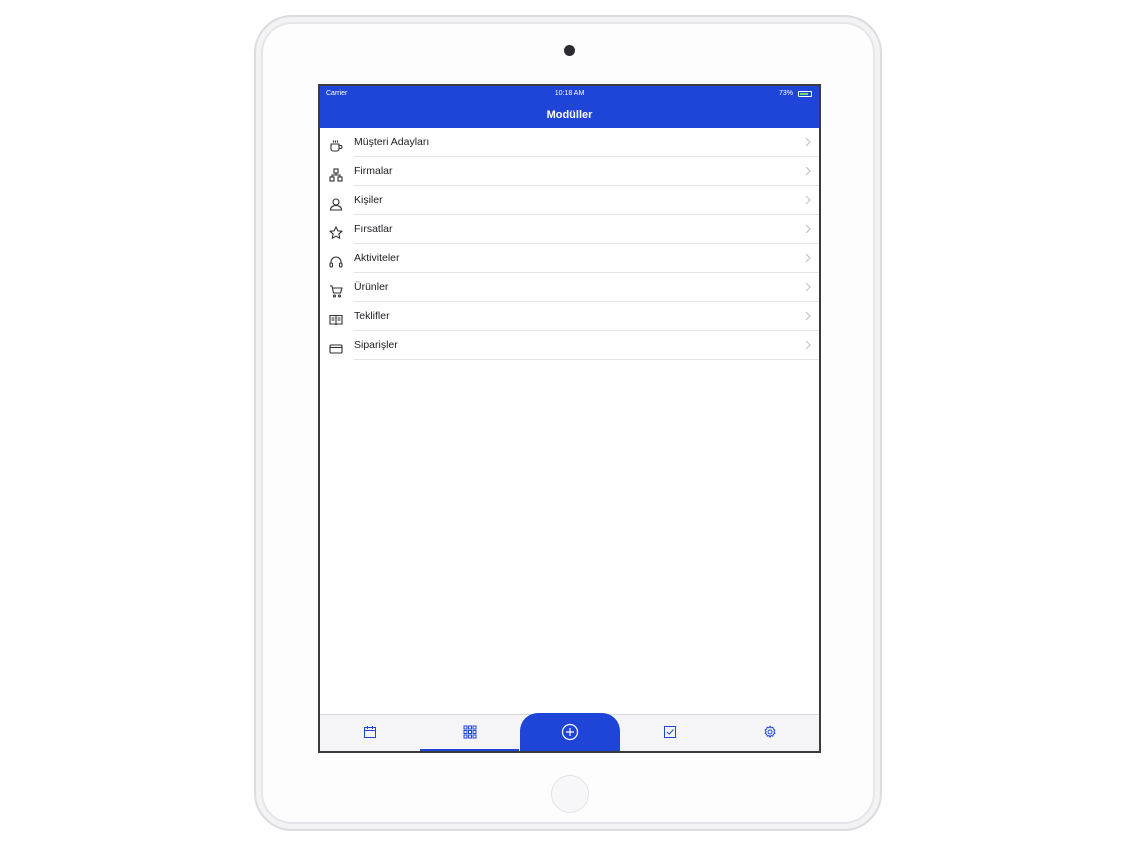 This screenshot has width=1136, height=852. I want to click on star-icon, so click(336, 231).